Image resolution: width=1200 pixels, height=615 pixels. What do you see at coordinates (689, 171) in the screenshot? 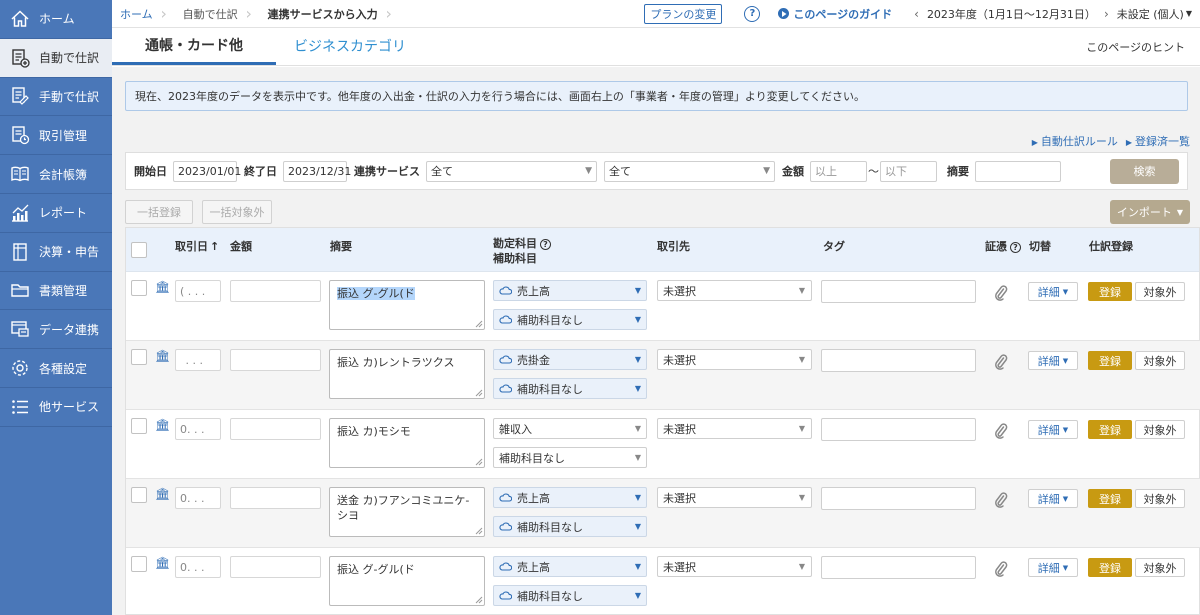
I see `account-select: 全て ▼` at bounding box center [689, 171].